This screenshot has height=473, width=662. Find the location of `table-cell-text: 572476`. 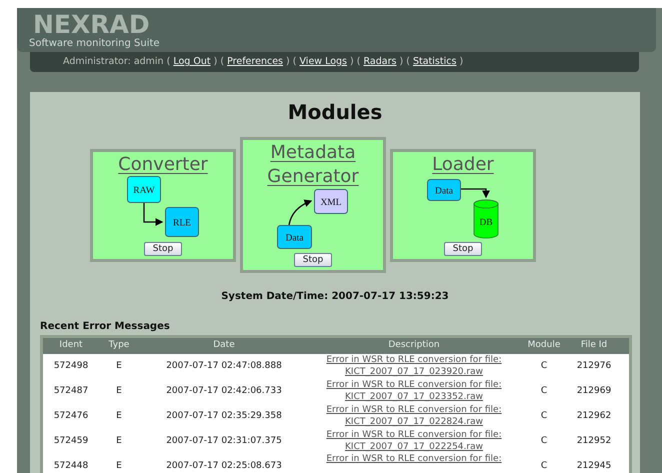

table-cell-text: 572476 is located at coordinates (71, 416).